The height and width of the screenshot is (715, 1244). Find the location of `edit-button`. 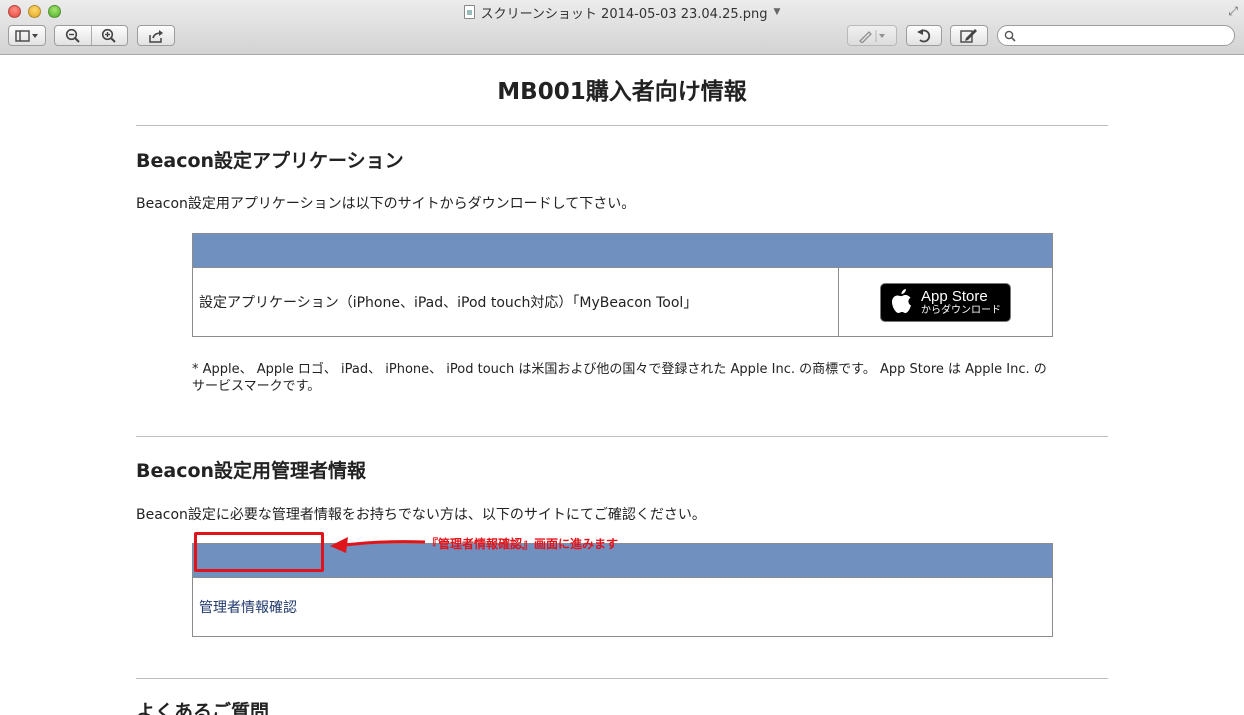

edit-button is located at coordinates (969, 35).